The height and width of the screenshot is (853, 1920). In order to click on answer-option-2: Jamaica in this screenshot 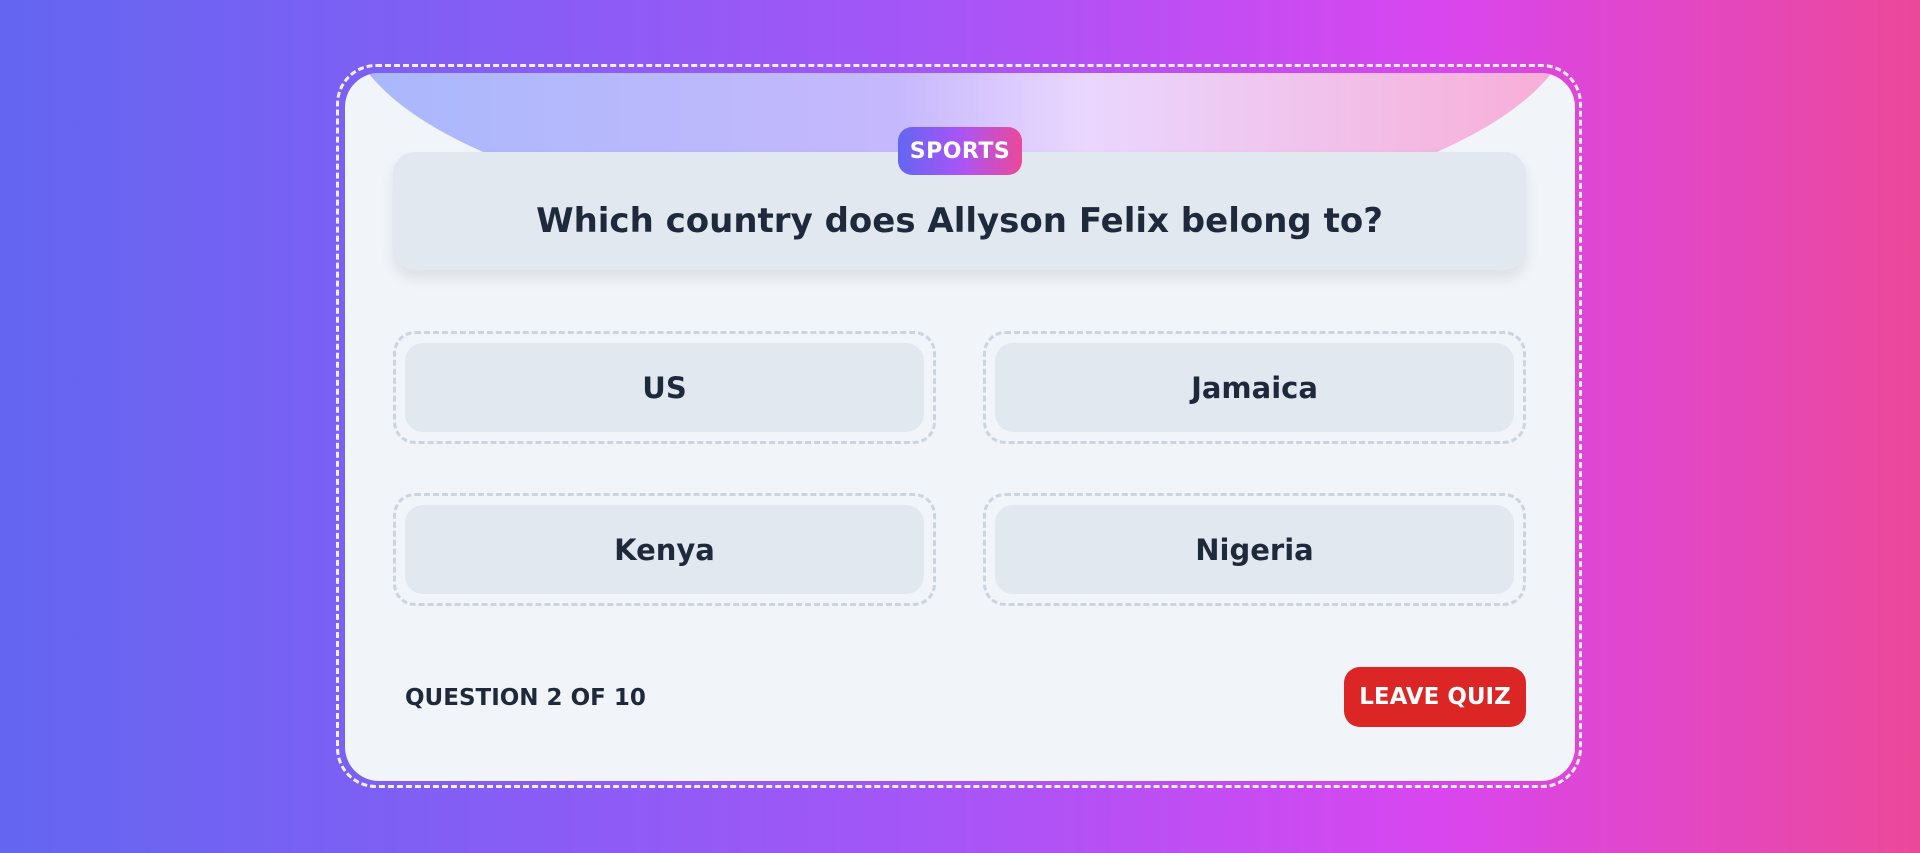, I will do `click(1254, 387)`.